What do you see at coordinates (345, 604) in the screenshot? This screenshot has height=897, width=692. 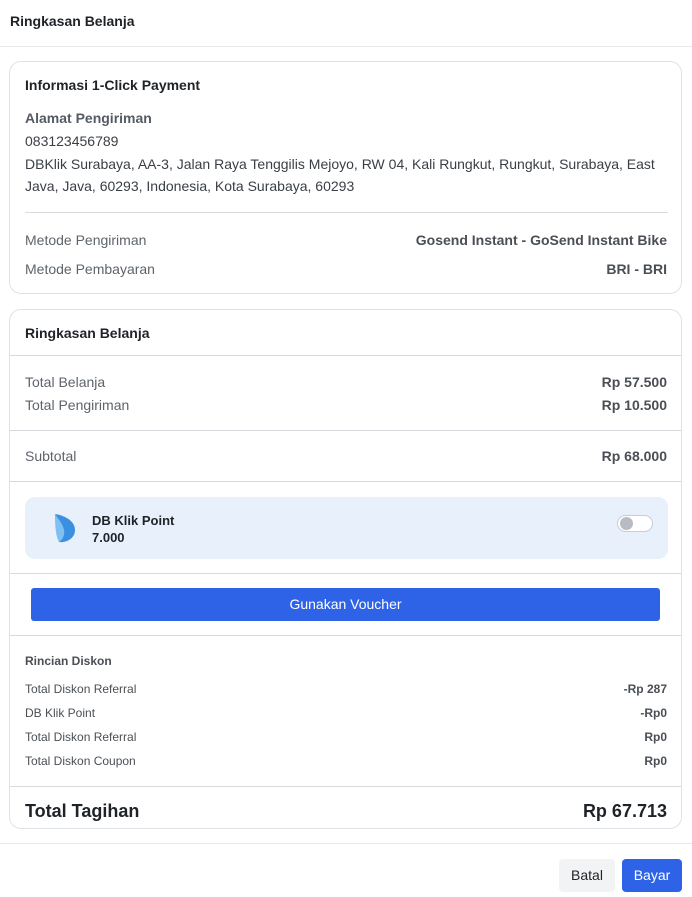 I see `use-voucher-button: Gunakan Voucher` at bounding box center [345, 604].